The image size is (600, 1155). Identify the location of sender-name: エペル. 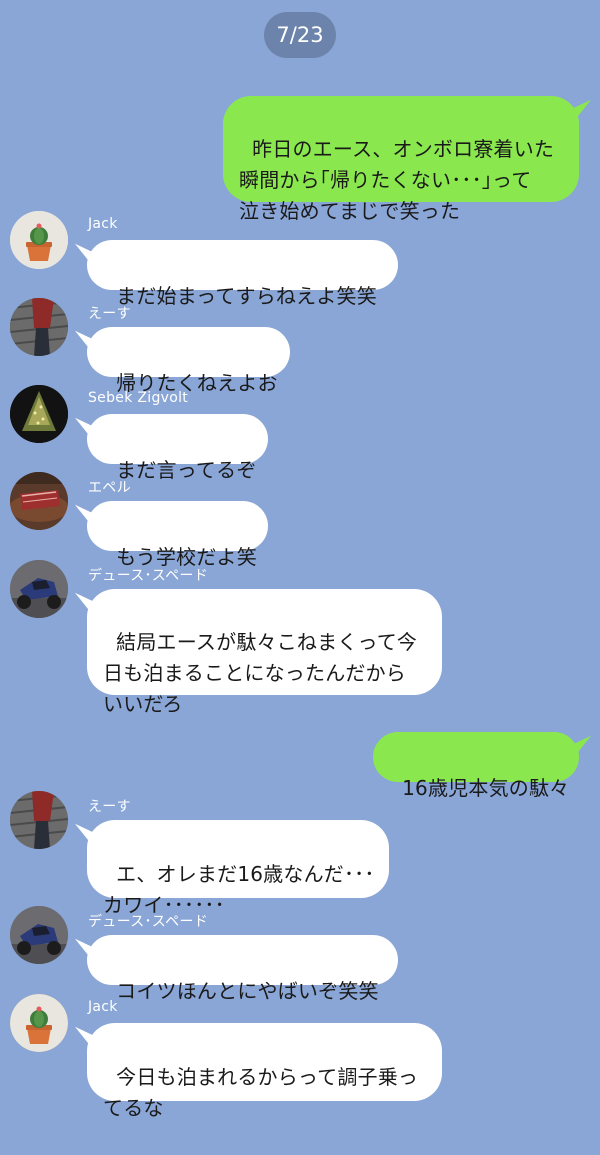
(109, 488).